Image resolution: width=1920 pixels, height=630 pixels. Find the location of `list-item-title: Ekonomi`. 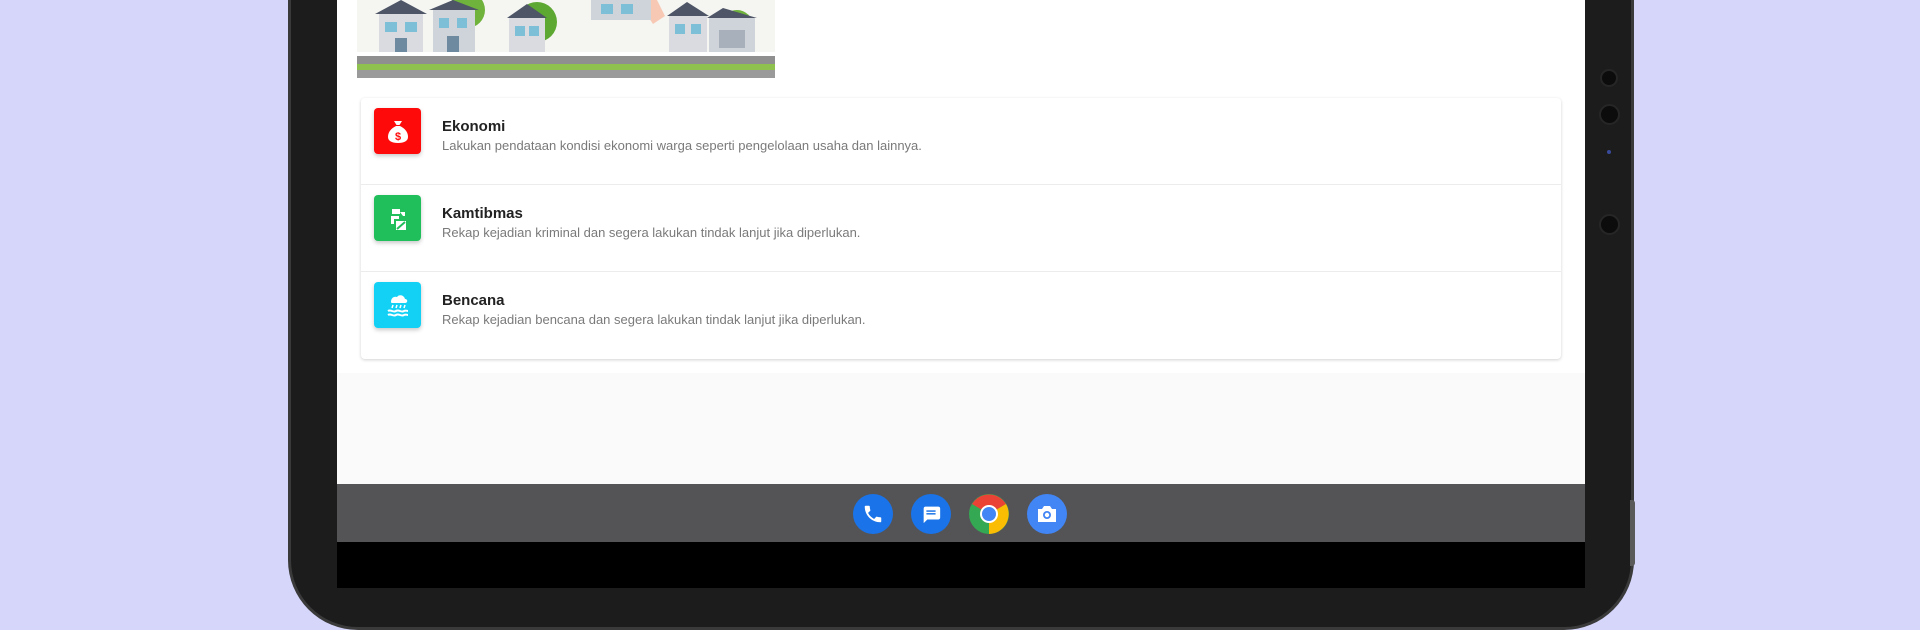

list-item-title: Ekonomi is located at coordinates (474, 126).